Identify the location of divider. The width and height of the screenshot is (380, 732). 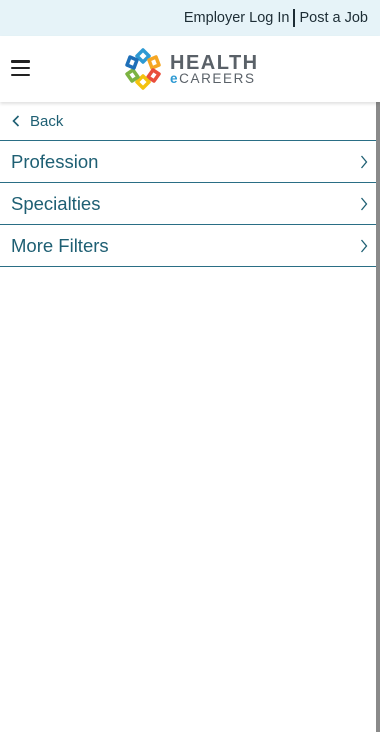
(294, 18).